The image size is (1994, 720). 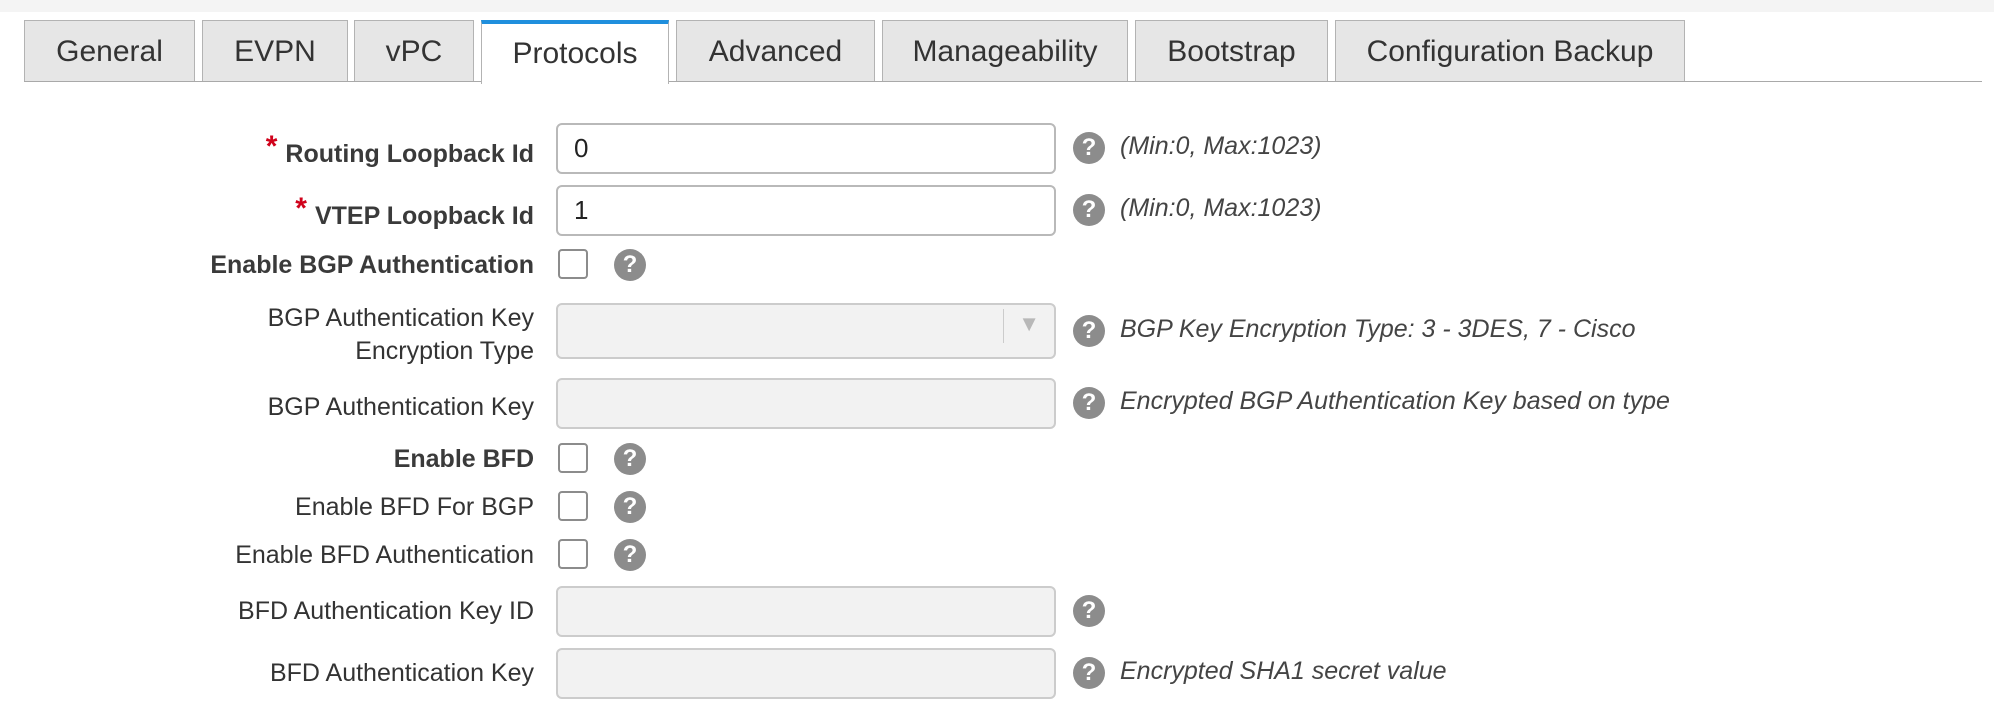 I want to click on enable-bfd-label: Enable BFD, so click(x=463, y=459).